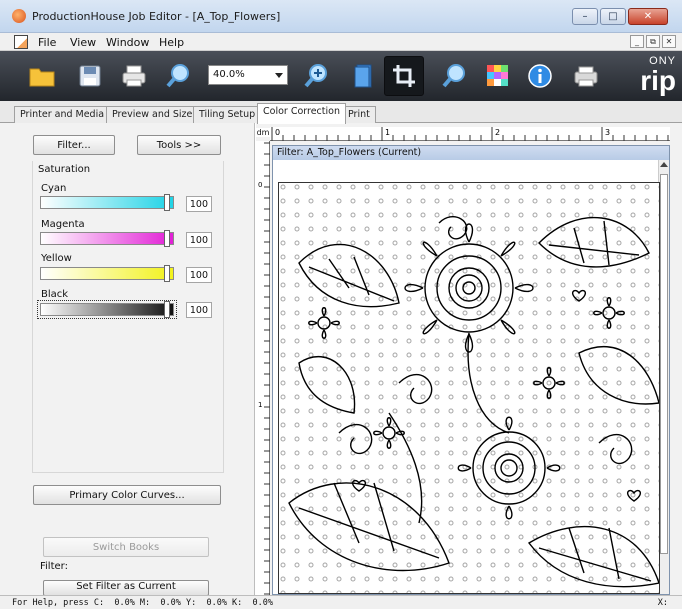 This screenshot has height=609, width=682. Describe the element at coordinates (471, 153) in the screenshot. I see `subwindow-title: Filter: A_Top_Flowers (Current)` at that location.